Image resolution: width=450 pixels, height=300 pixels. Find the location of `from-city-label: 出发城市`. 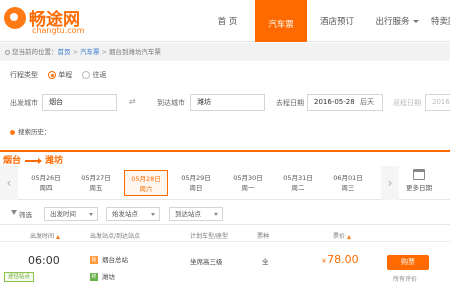

from-city-label: 出发城市 is located at coordinates (24, 103).